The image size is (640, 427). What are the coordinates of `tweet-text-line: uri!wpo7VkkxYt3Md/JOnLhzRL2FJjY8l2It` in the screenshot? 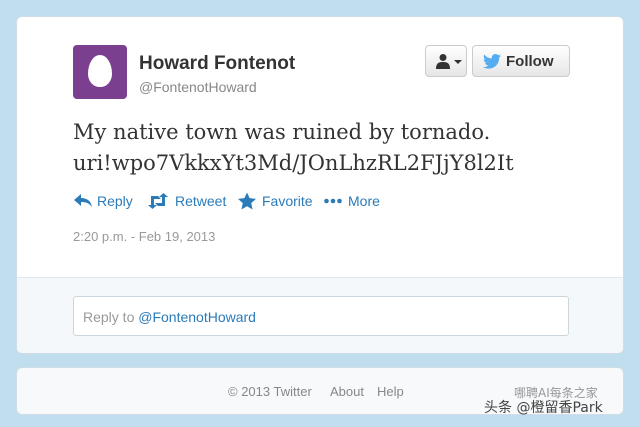 It's located at (293, 163).